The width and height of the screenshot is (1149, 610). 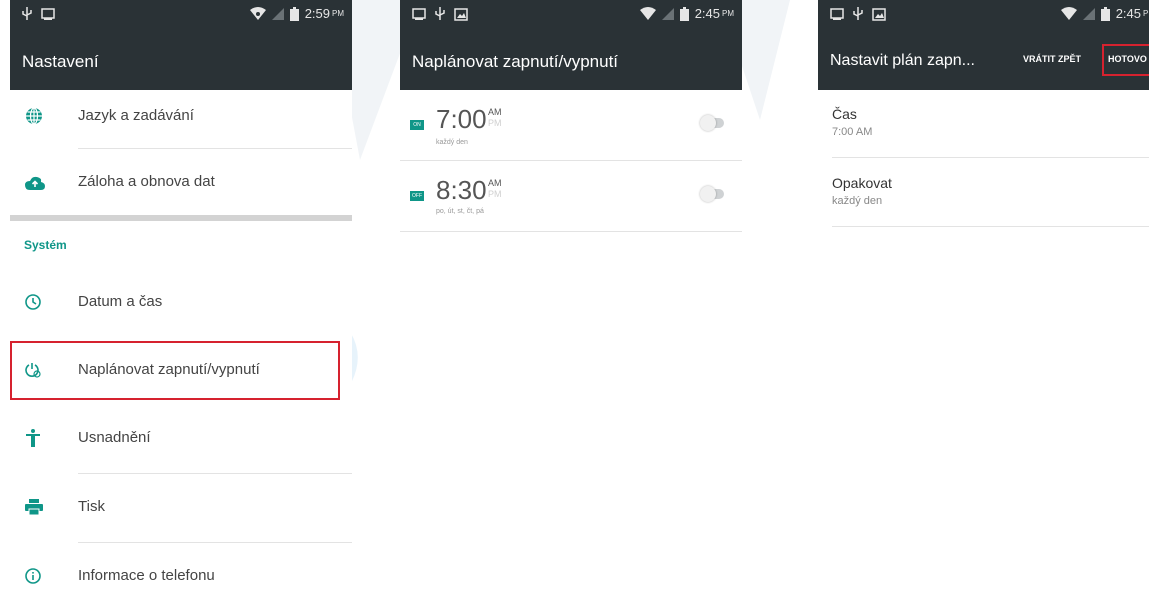 I want to click on info-icon, so click(x=33, y=576).